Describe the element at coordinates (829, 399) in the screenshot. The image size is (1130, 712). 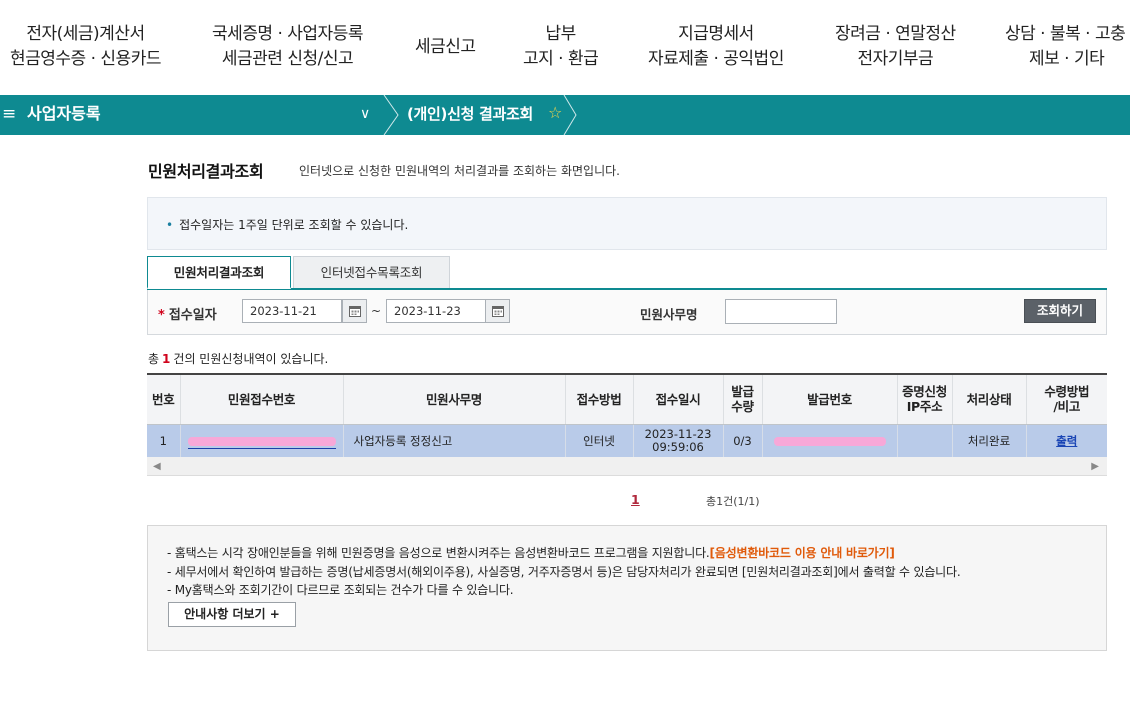
I see `header-issue-no: 발급번호` at that location.